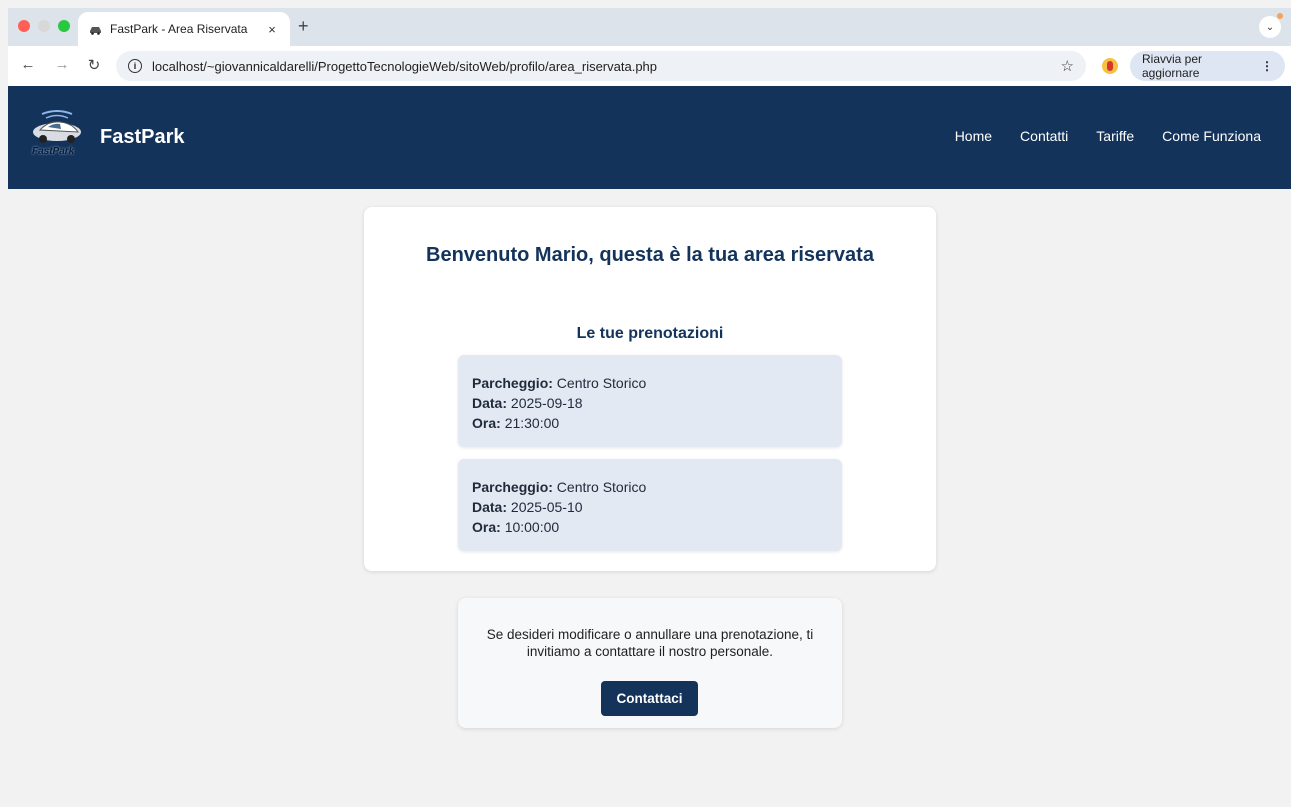 This screenshot has width=1291, height=807. I want to click on logo-text: FastPark, so click(53, 151).